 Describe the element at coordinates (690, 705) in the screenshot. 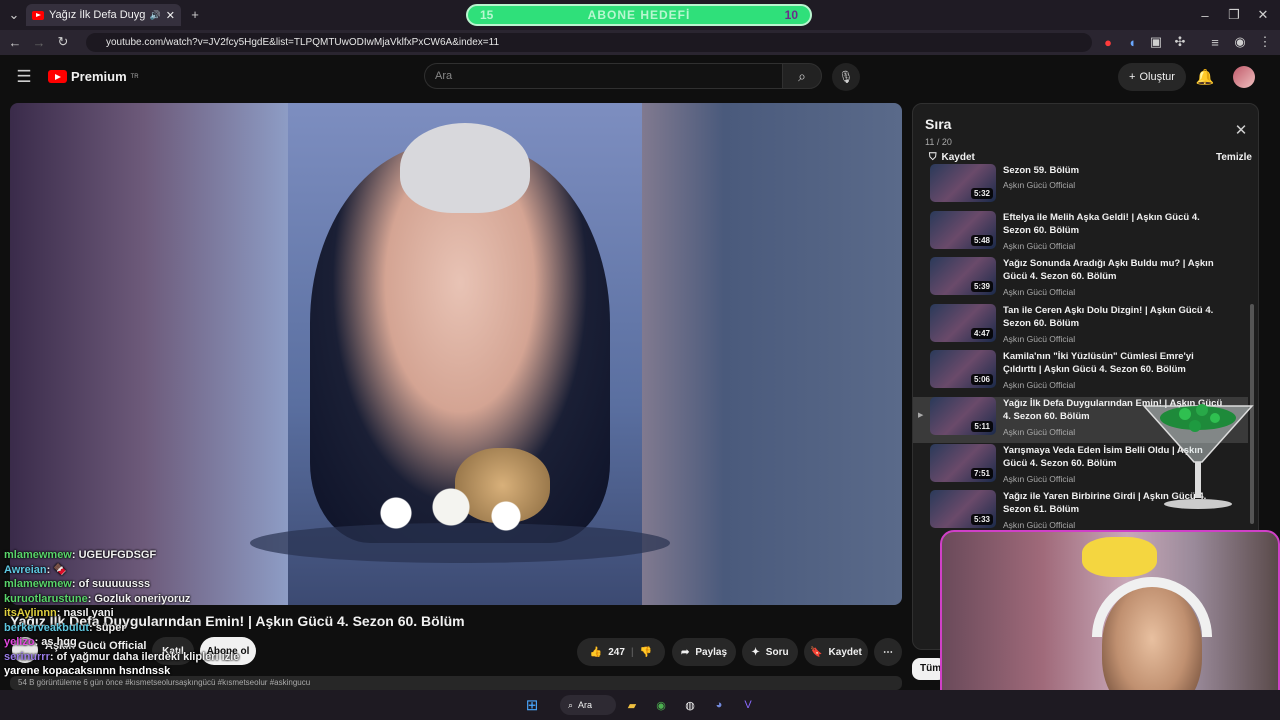

I see `obs-icon: ◍` at that location.